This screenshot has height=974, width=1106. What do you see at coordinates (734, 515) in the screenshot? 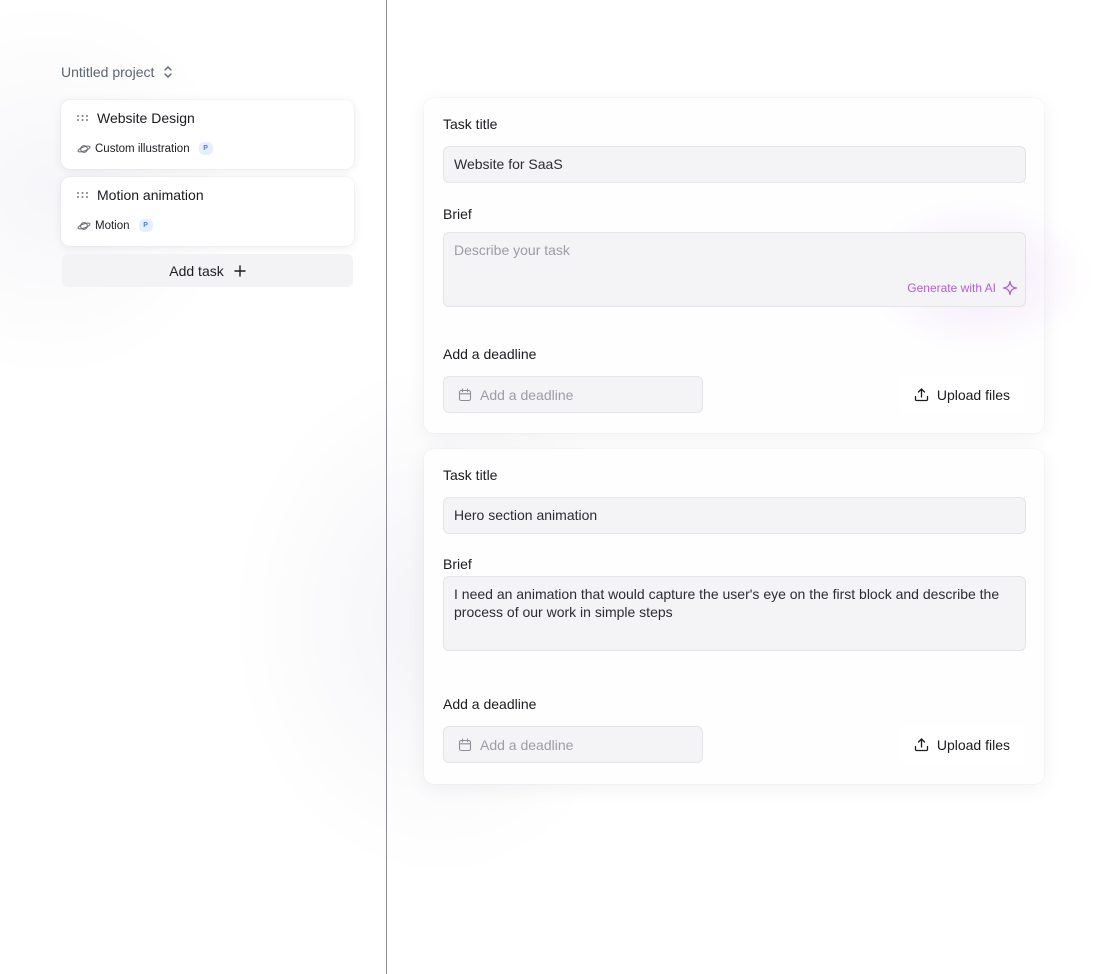
I see `task-title-input: Hero section animation` at bounding box center [734, 515].